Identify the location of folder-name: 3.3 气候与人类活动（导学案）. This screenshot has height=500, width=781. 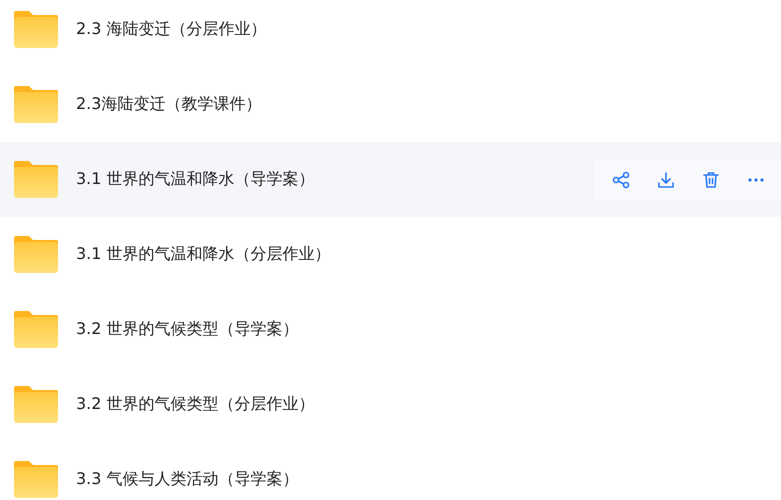
(188, 479).